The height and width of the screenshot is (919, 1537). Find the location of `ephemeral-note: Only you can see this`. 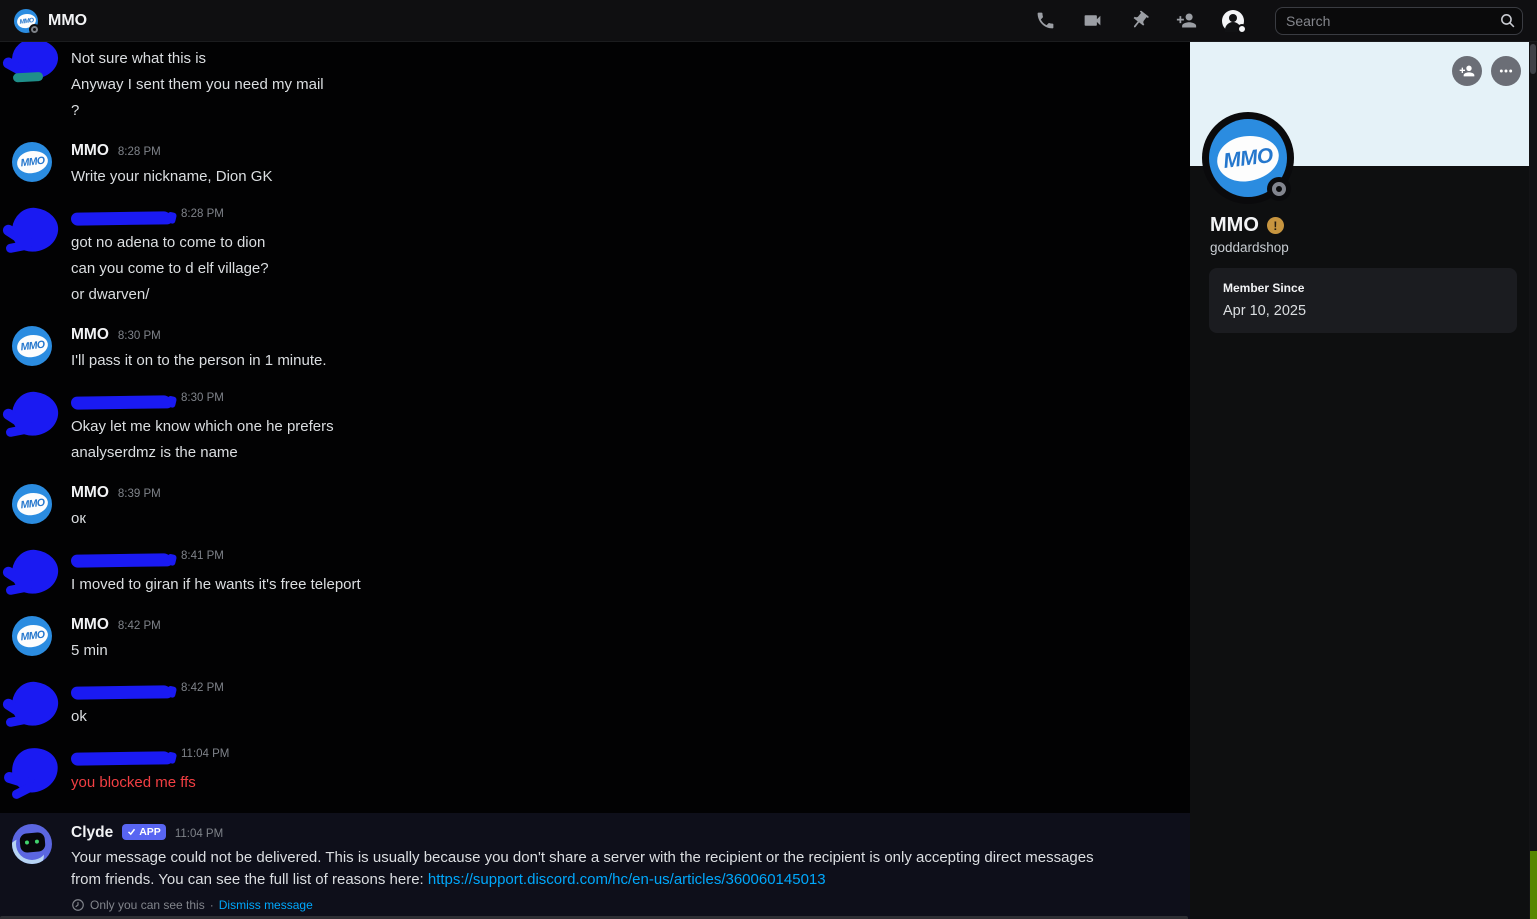

ephemeral-note: Only you can see this is located at coordinates (147, 905).